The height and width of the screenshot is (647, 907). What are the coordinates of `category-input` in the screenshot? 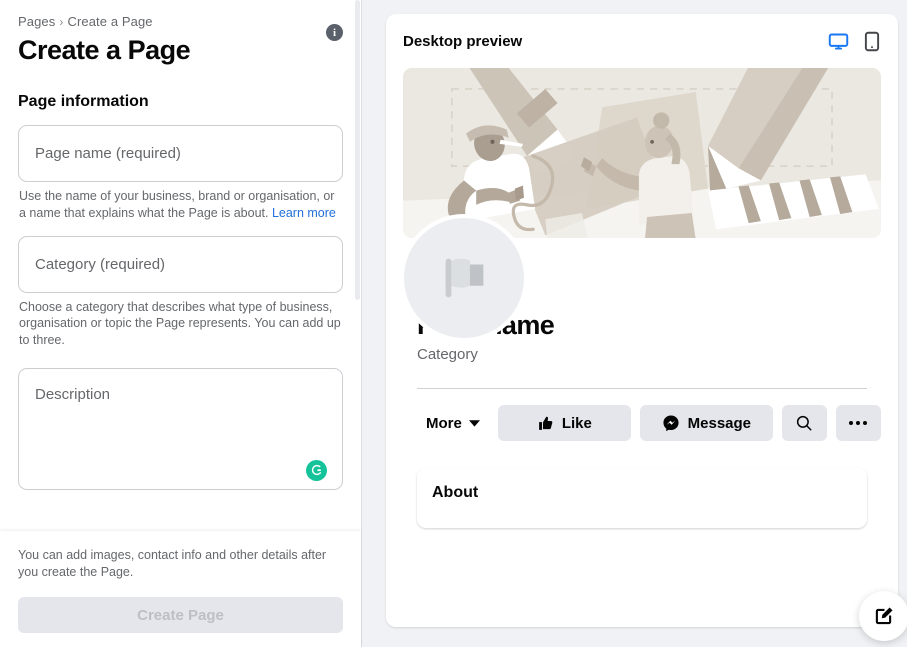 It's located at (180, 264).